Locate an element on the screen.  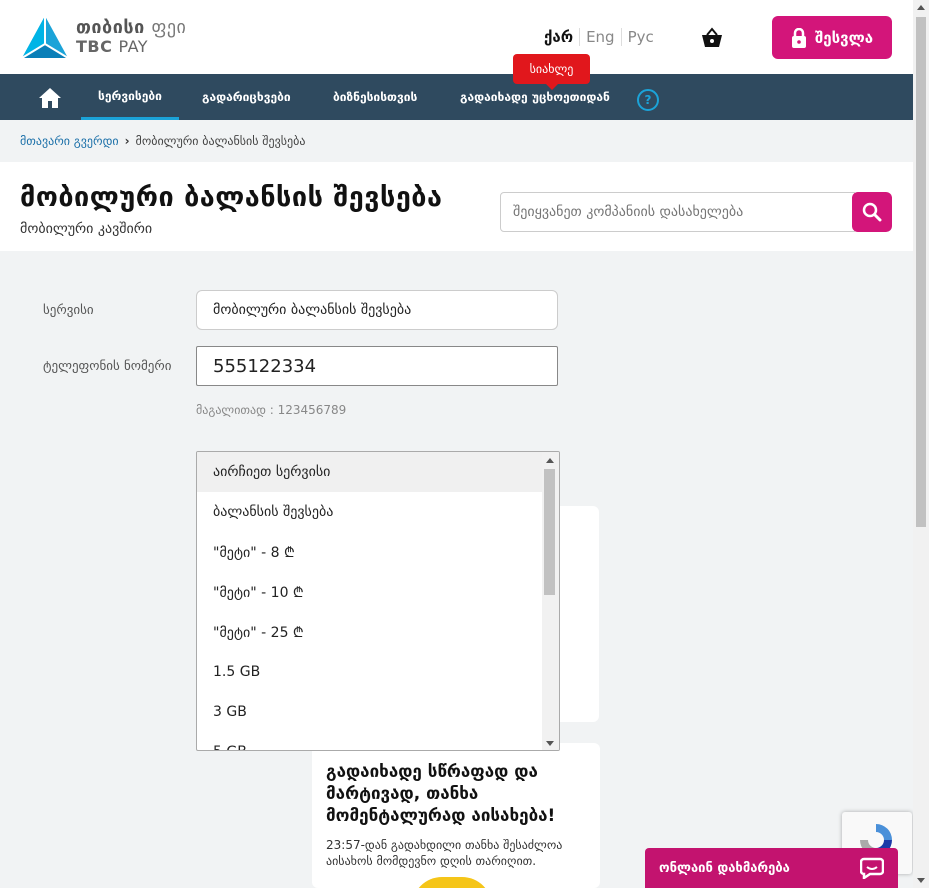
phone-number-value: 555122334 is located at coordinates (265, 366).